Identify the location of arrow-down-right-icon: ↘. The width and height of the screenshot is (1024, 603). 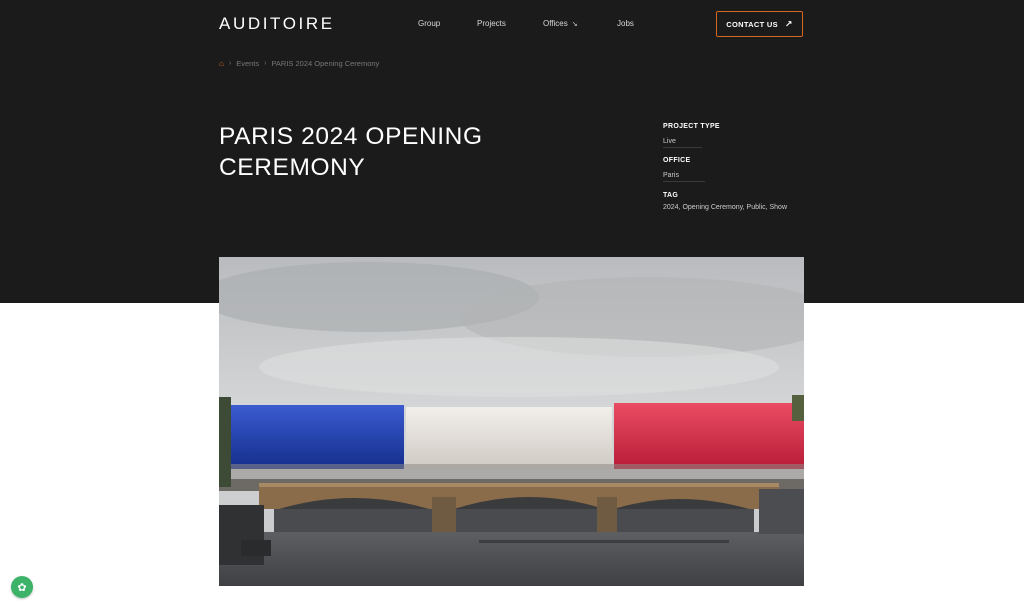
(574, 24).